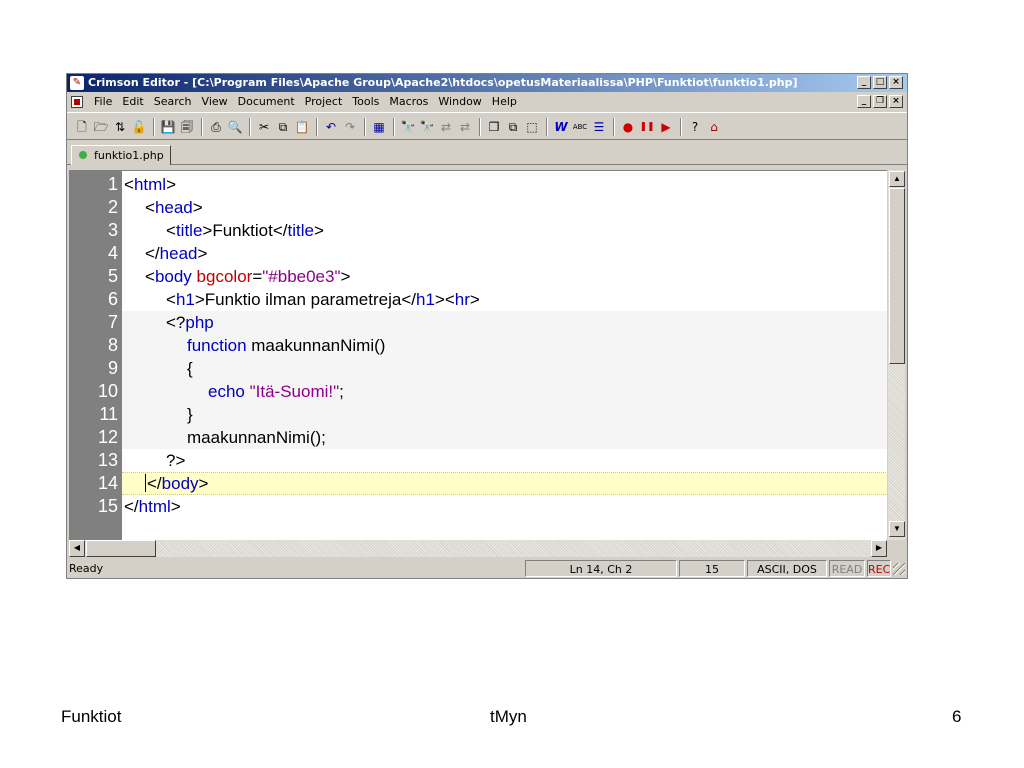 The image size is (1024, 768). Describe the element at coordinates (379, 127) in the screenshot. I see `column-mode-icon: ▦` at that location.